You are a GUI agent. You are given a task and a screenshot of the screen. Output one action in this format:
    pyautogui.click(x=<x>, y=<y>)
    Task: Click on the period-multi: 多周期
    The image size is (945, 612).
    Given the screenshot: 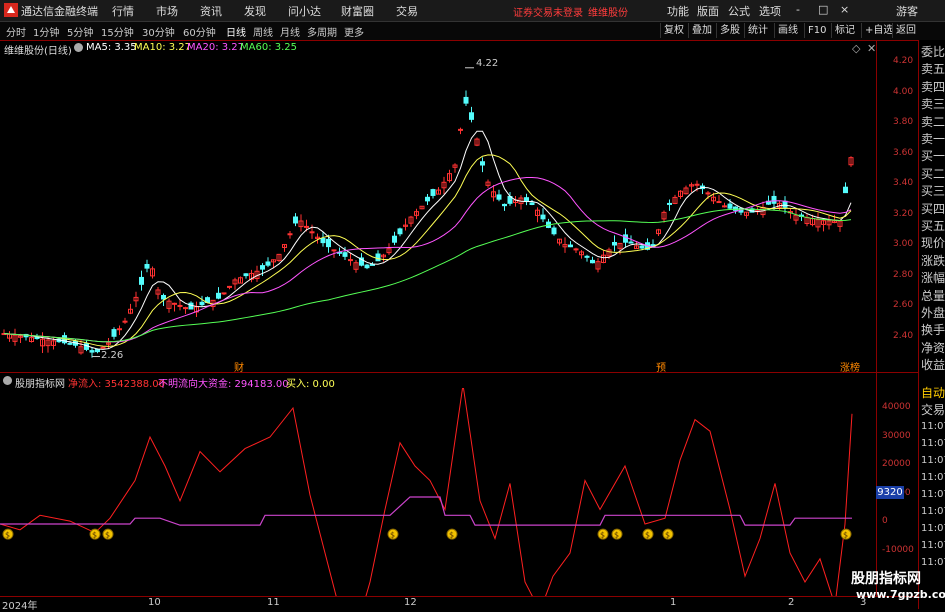 What is the action you would take?
    pyautogui.click(x=322, y=31)
    